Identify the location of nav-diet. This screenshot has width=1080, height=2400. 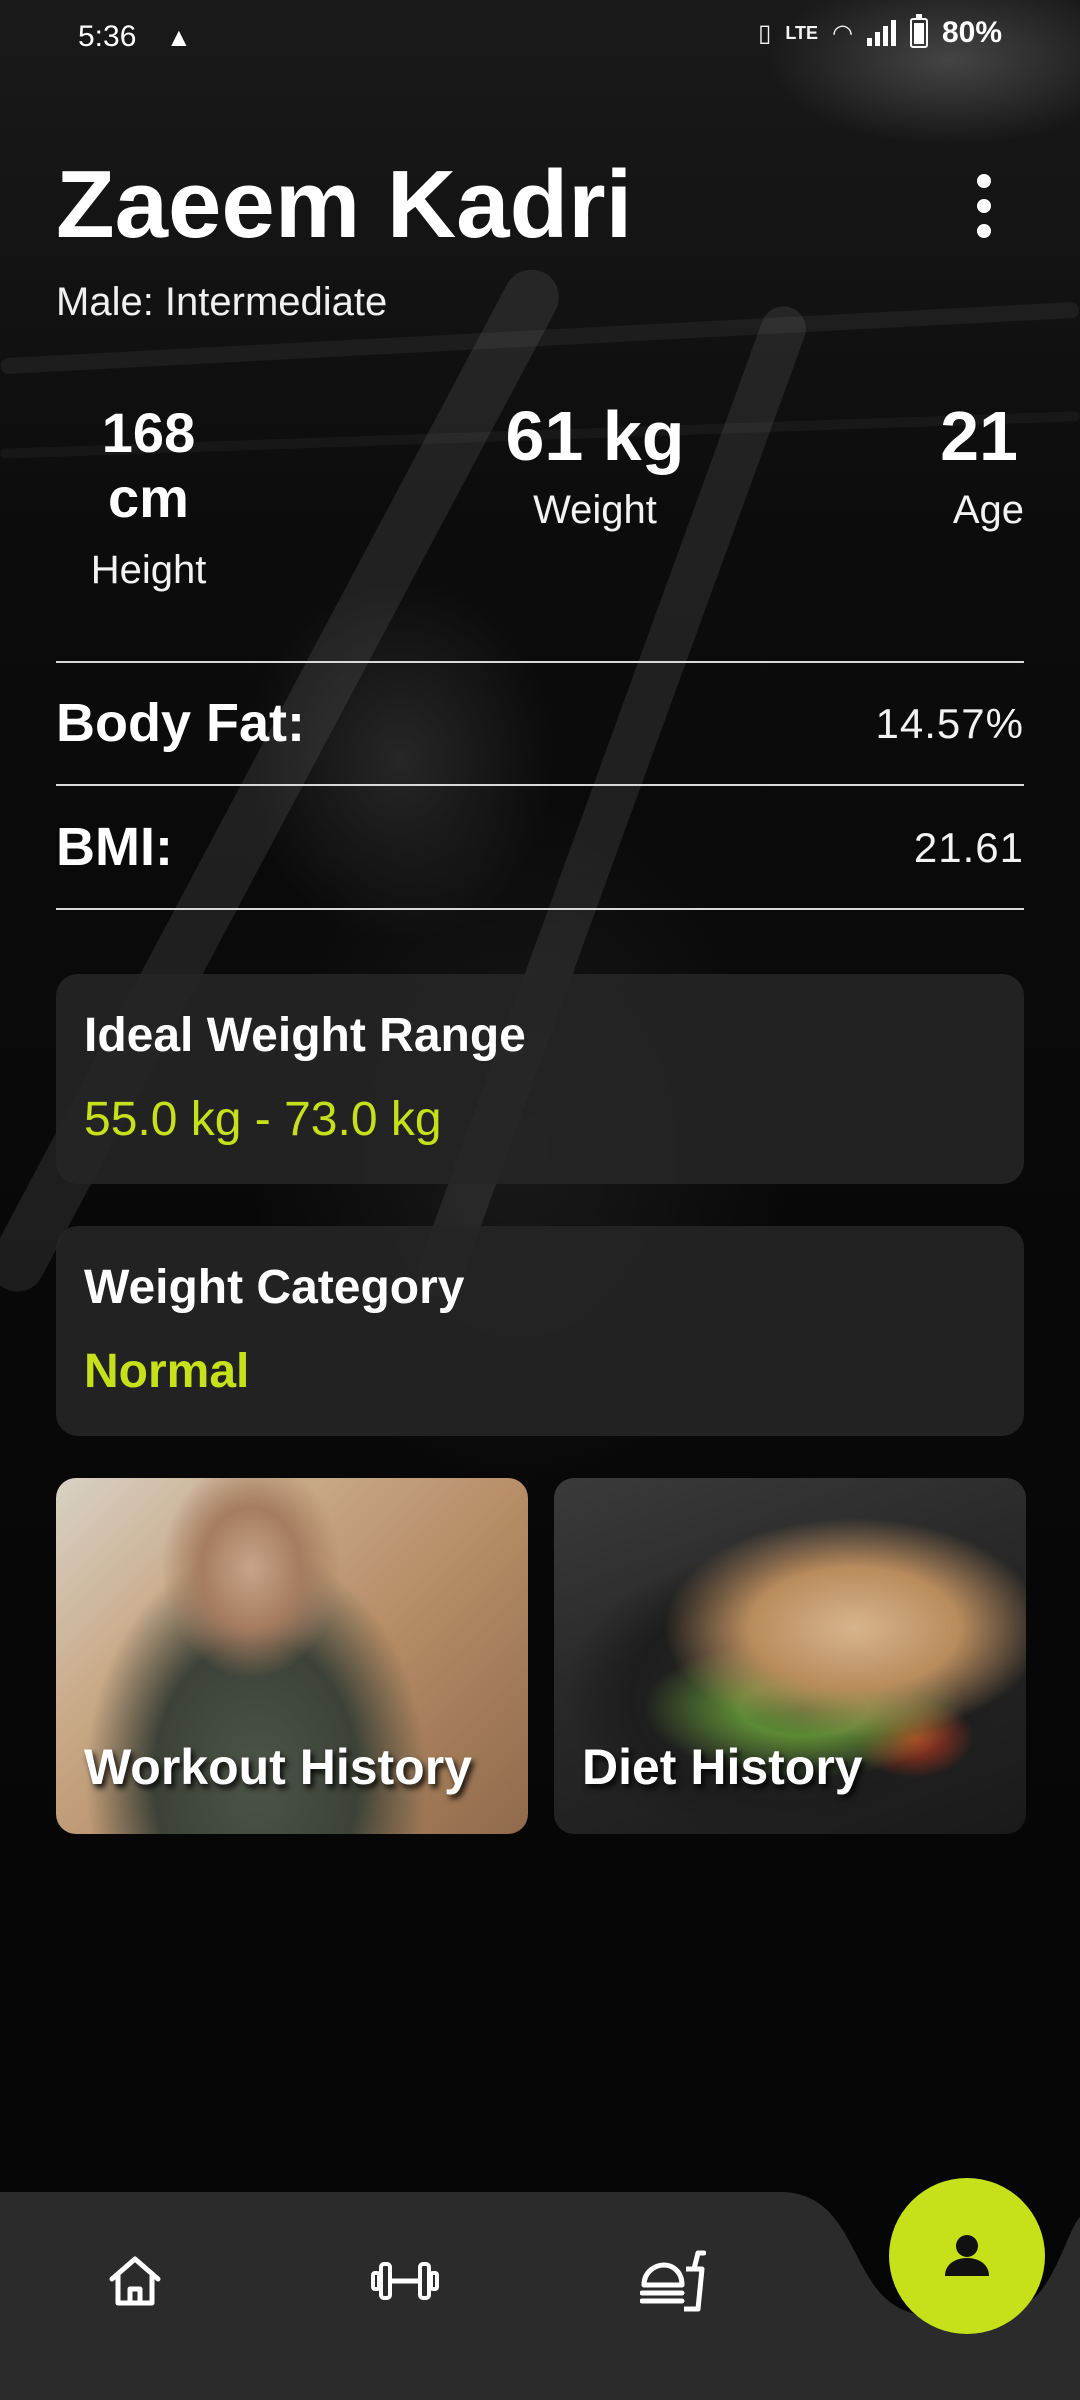
(673, 2281).